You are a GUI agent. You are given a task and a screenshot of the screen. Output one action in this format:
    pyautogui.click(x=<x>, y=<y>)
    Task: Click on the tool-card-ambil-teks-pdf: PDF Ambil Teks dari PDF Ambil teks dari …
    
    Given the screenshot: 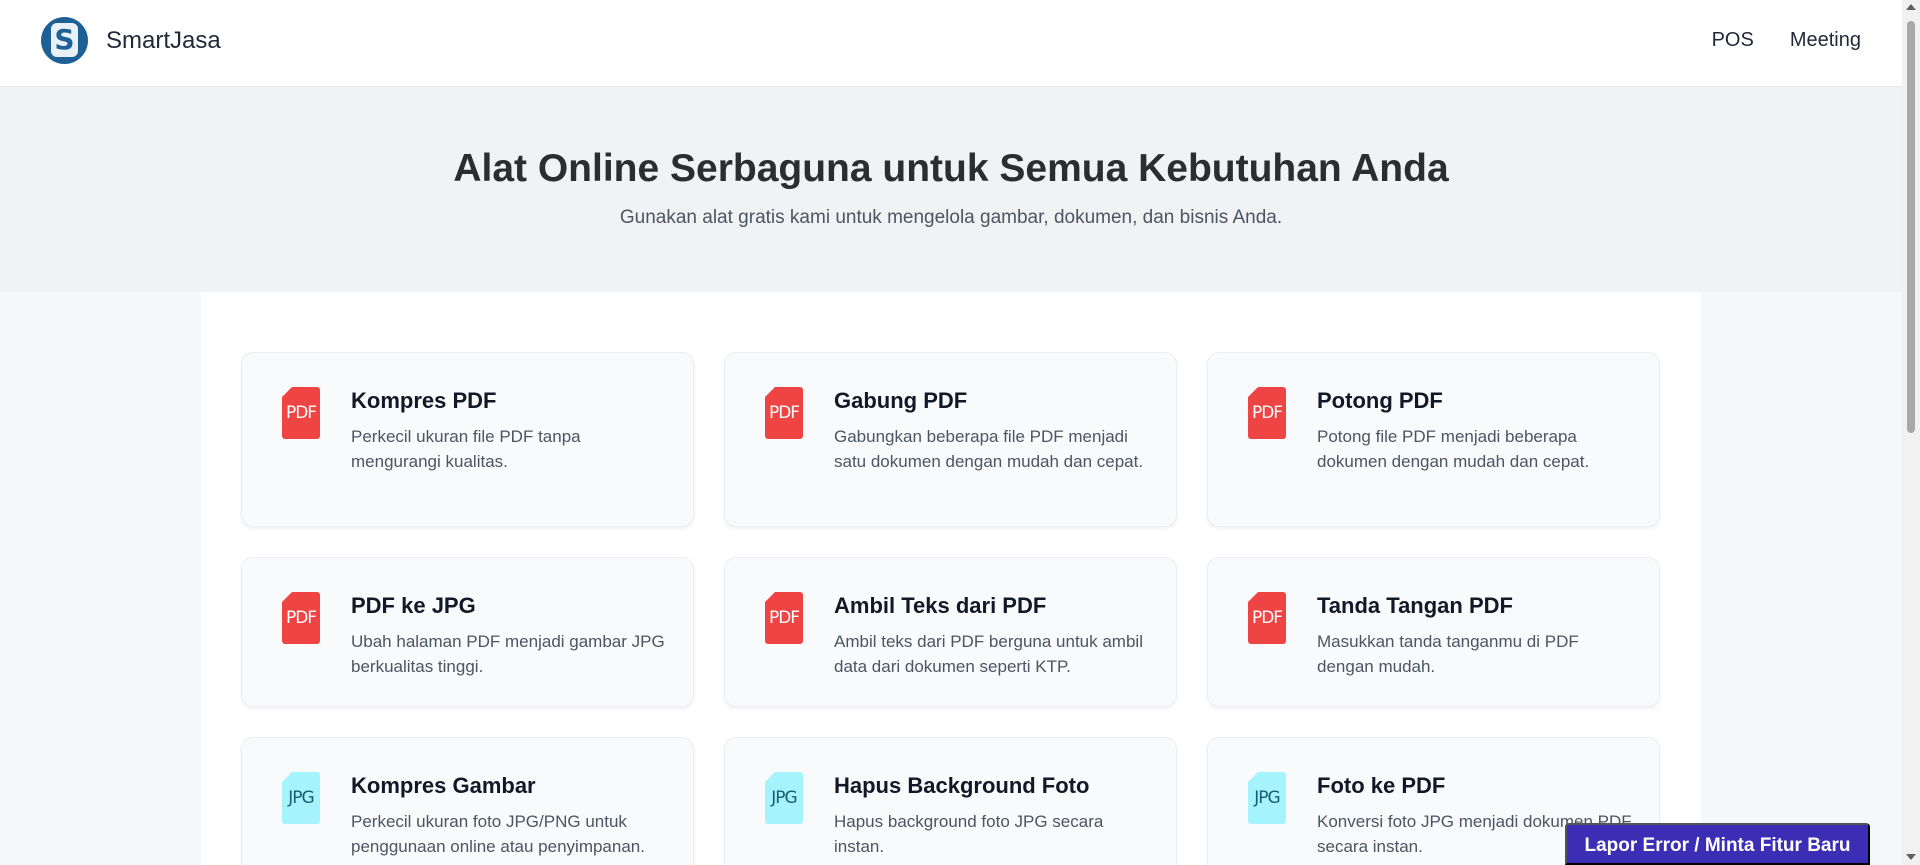 What is the action you would take?
    pyautogui.click(x=950, y=632)
    